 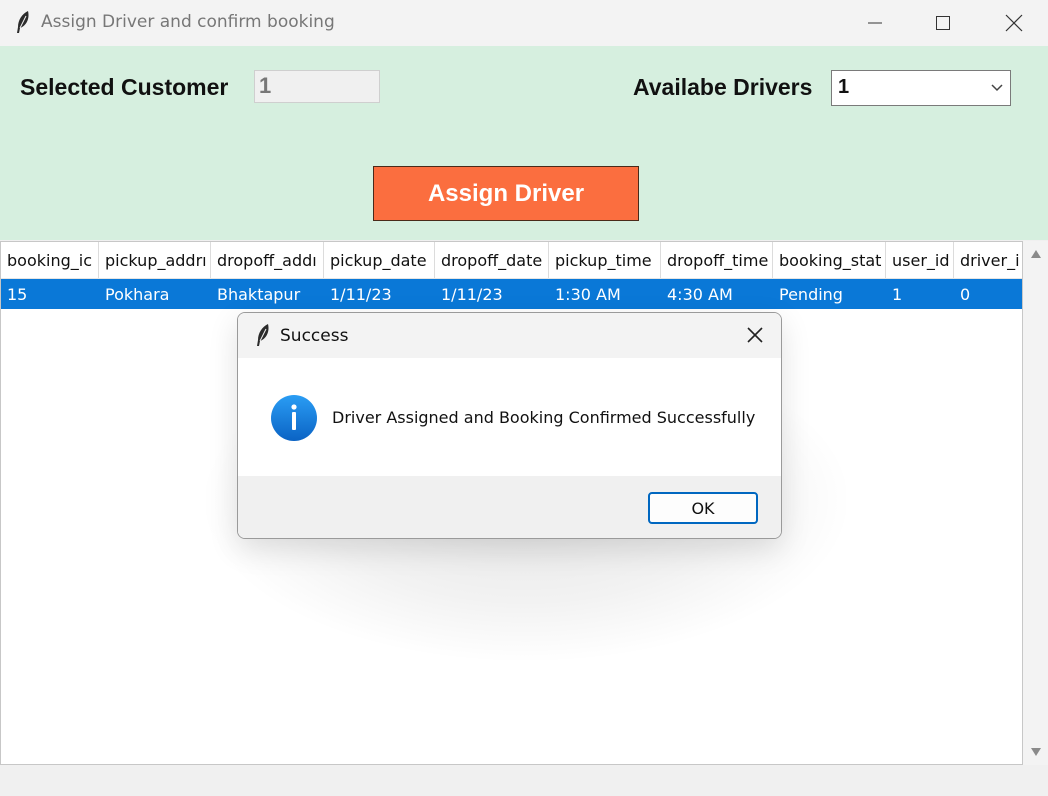 What do you see at coordinates (124, 87) in the screenshot?
I see `selected-customer-label: Selected Customer` at bounding box center [124, 87].